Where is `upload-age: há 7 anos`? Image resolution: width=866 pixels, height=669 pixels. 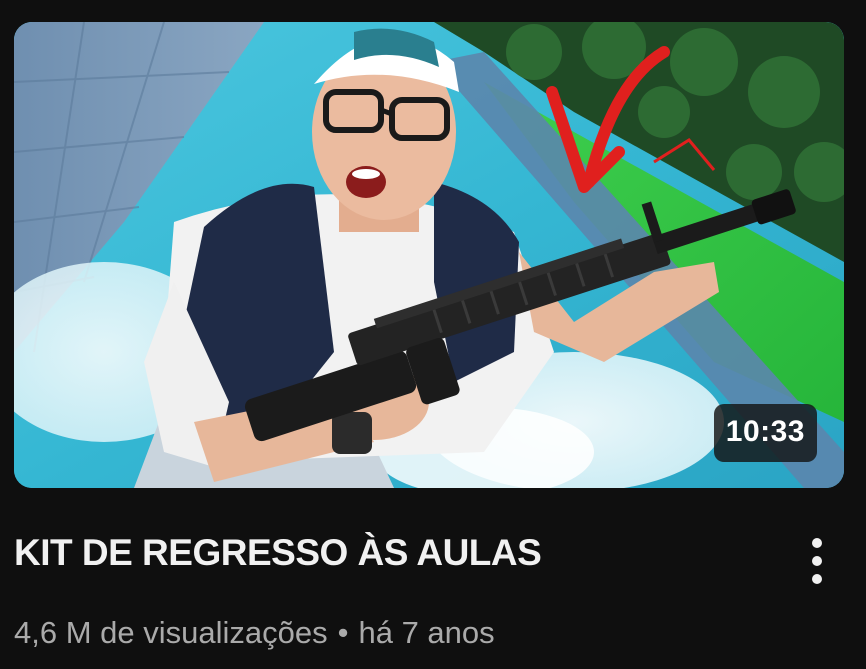
upload-age: há 7 anos is located at coordinates (426, 632).